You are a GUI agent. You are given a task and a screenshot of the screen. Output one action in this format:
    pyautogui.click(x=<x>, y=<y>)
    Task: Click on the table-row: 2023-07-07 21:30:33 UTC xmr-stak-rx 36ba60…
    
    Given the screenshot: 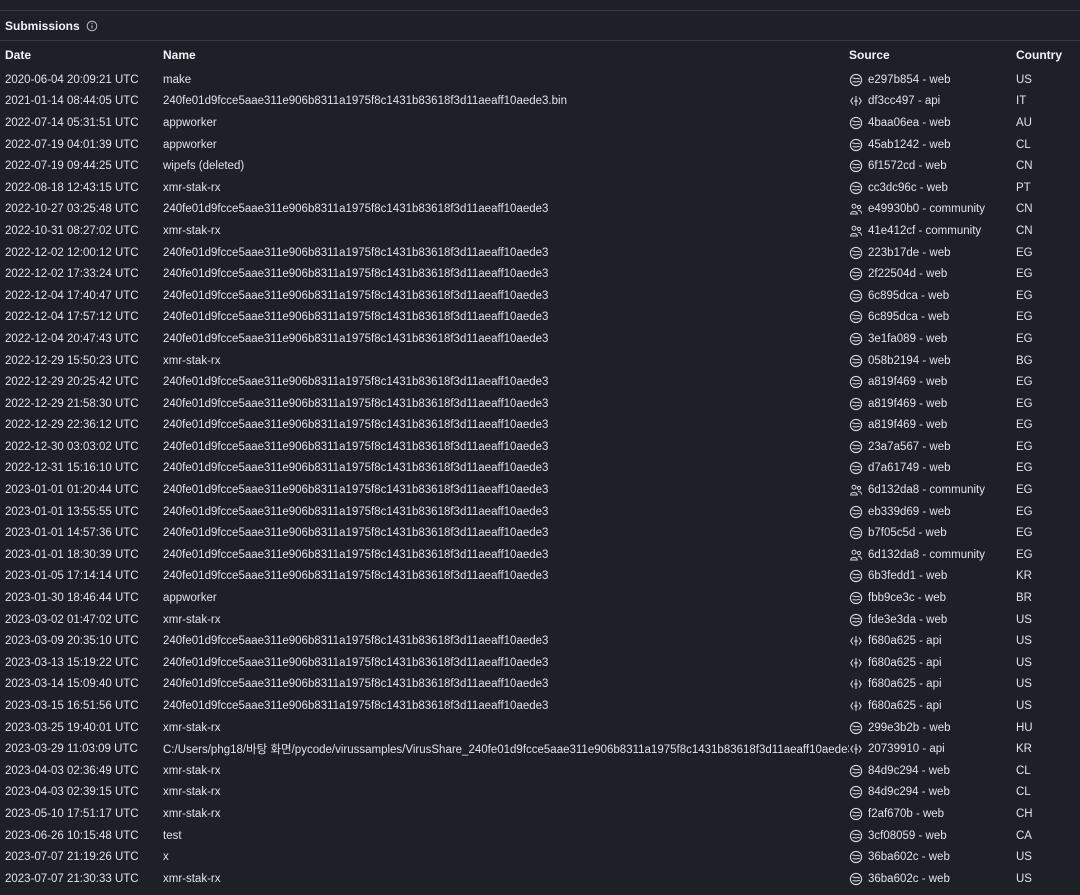 What is the action you would take?
    pyautogui.click(x=540, y=879)
    